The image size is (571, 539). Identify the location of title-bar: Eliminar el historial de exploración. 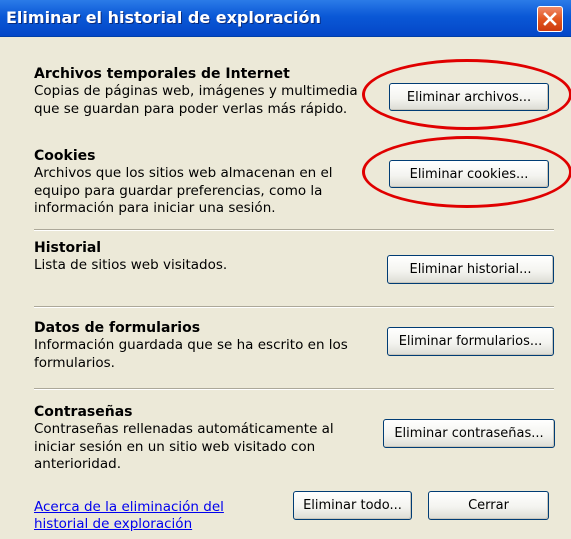
(285, 18).